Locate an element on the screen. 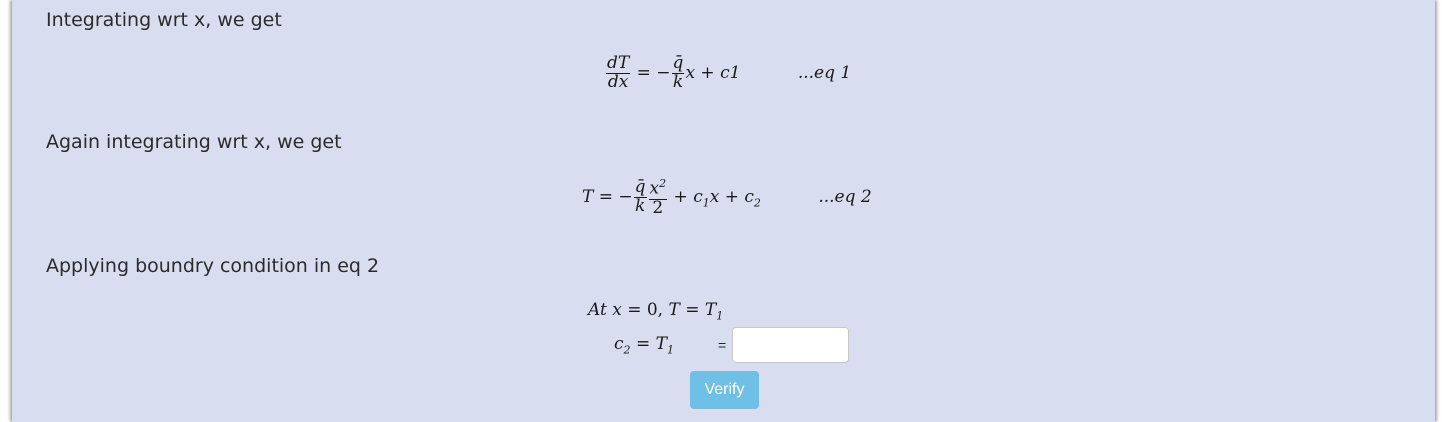 The width and height of the screenshot is (1446, 422). eq1-rhs-fraction: q̄ k is located at coordinates (678, 73).